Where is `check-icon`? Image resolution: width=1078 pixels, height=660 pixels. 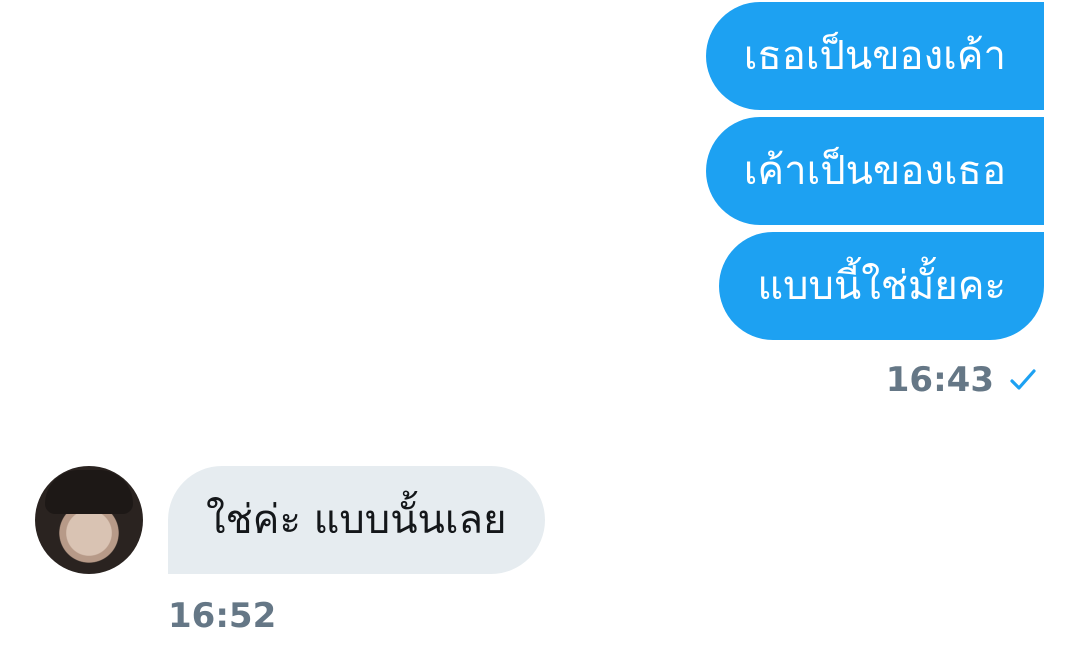 check-icon is located at coordinates (1023, 380).